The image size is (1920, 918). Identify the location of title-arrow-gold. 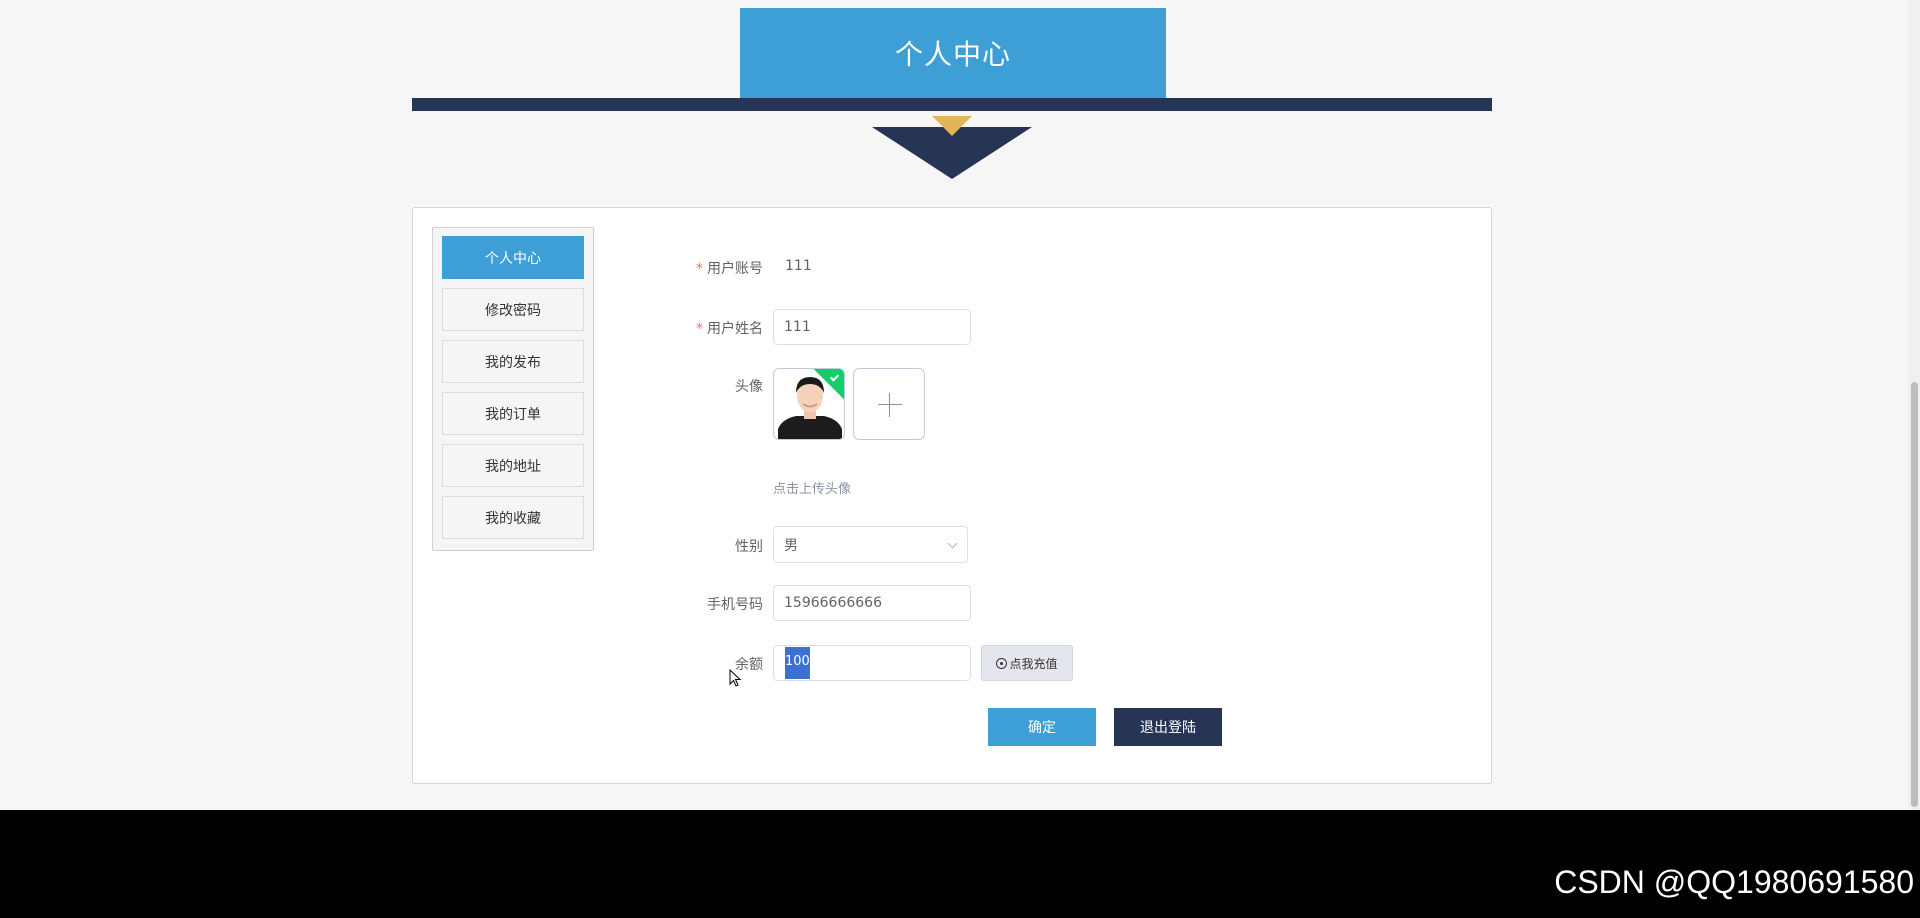
(952, 126).